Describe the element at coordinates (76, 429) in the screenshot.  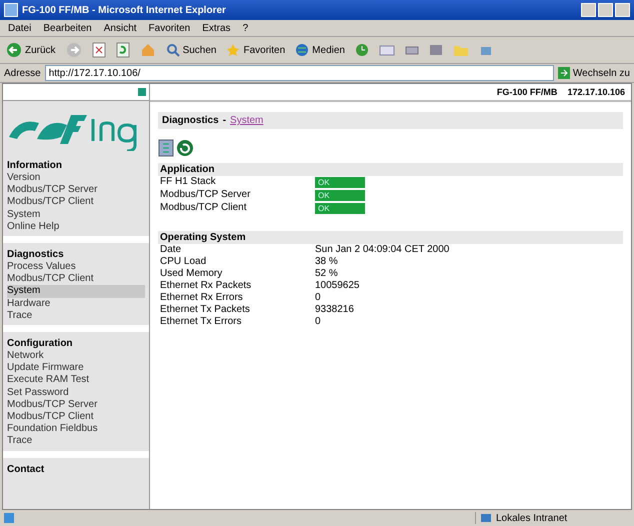
I see `sidebar-link: Foundation Fieldbus` at that location.